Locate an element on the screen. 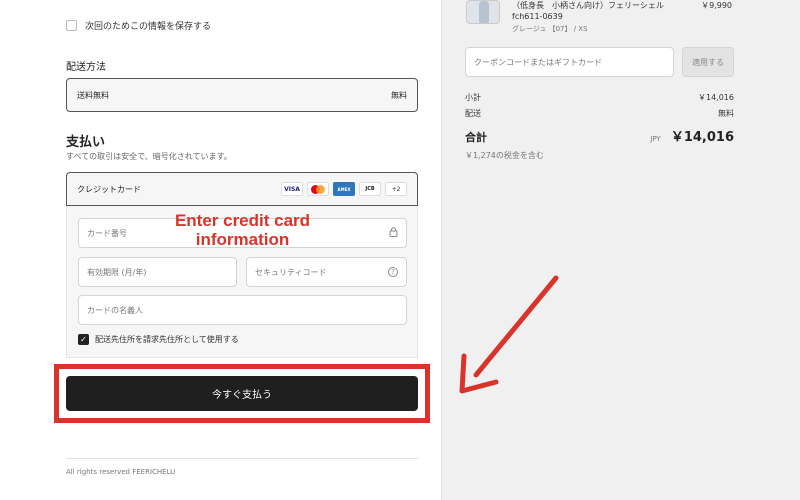 The height and width of the screenshot is (500, 800). security-code-placeholder: セキュリティコード is located at coordinates (291, 272).